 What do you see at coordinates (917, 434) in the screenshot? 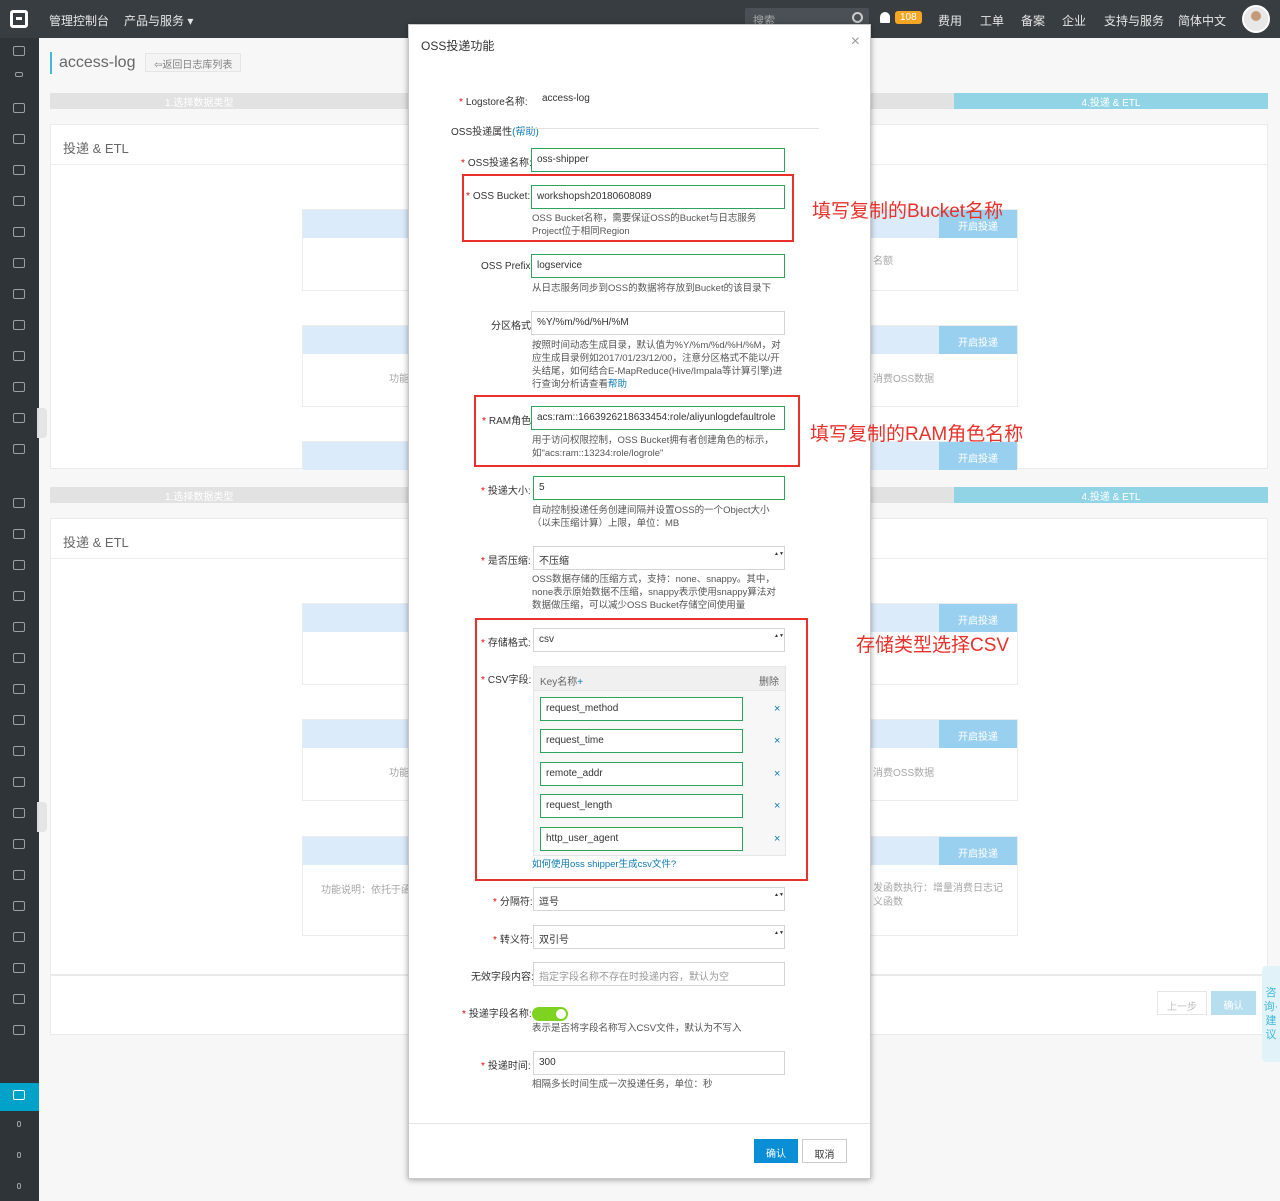
I see `ram-annotation: 填写复制的RAM角色名称` at bounding box center [917, 434].